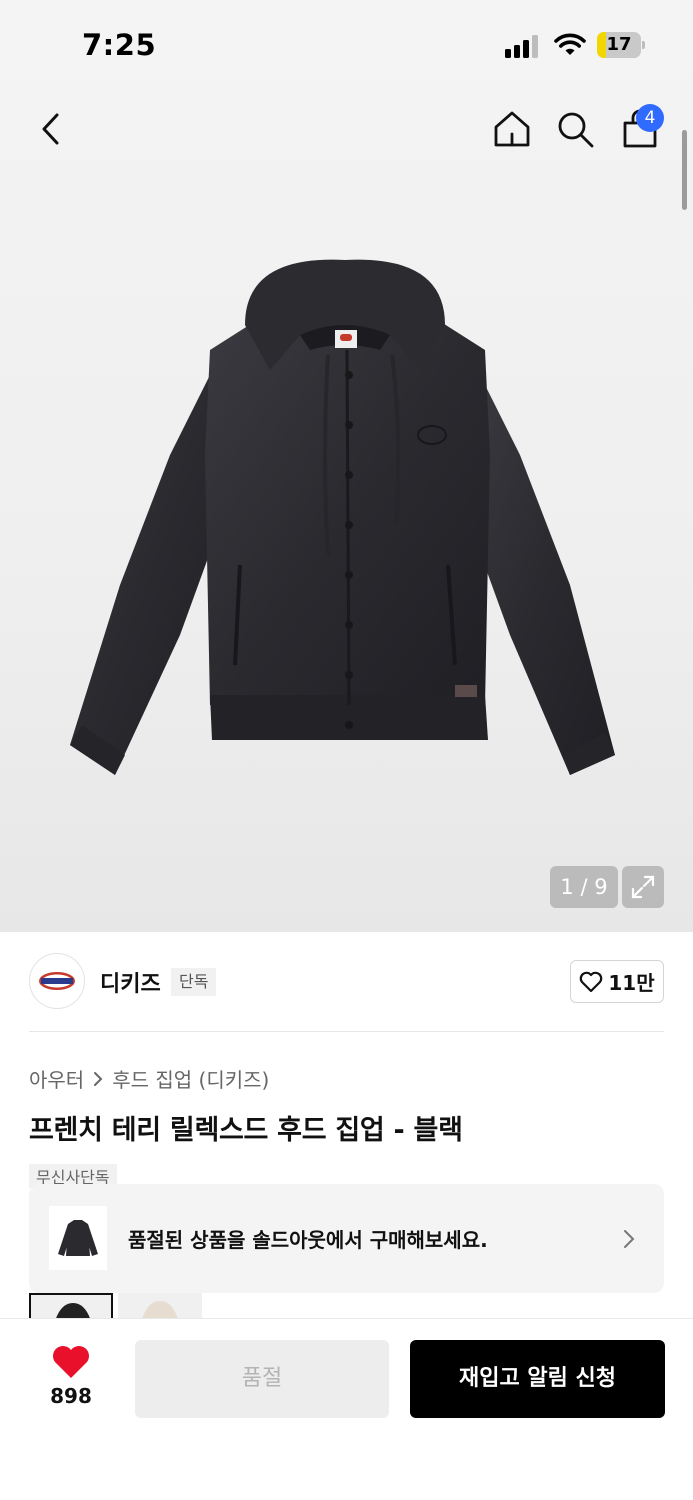  I want to click on chevron-left-icon, so click(50, 129).